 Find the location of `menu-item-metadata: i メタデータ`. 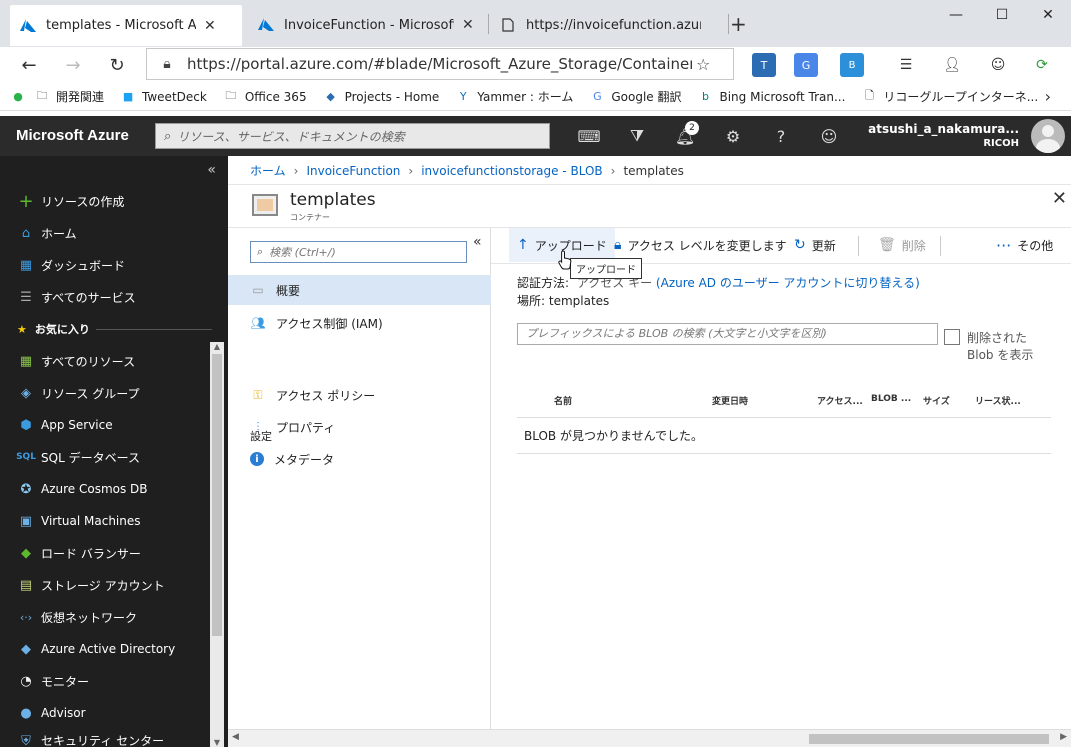

menu-item-metadata: i メタデータ is located at coordinates (359, 459).